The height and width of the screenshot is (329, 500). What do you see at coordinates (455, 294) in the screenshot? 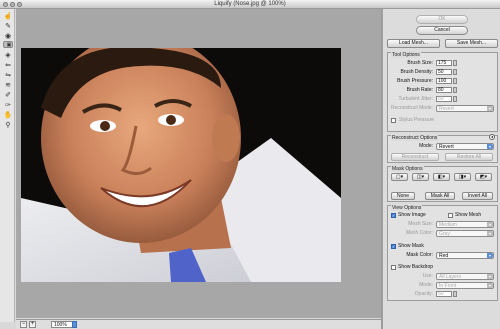
I see `backdrop-opacity-stepper` at bounding box center [455, 294].